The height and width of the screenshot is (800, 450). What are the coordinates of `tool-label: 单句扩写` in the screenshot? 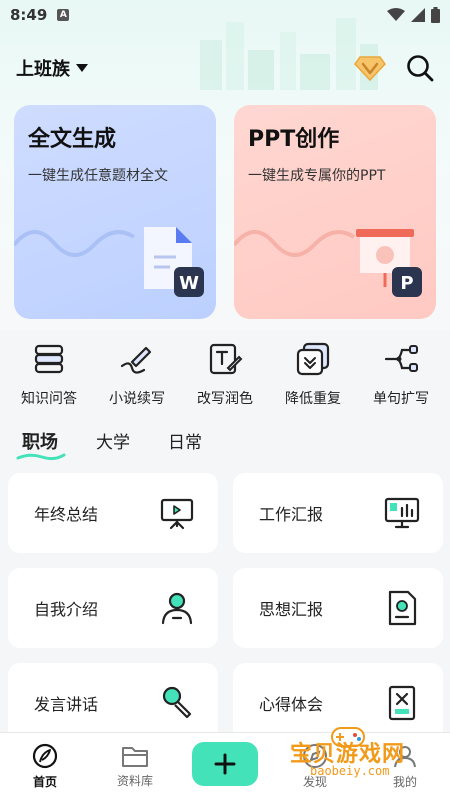 It's located at (401, 399).